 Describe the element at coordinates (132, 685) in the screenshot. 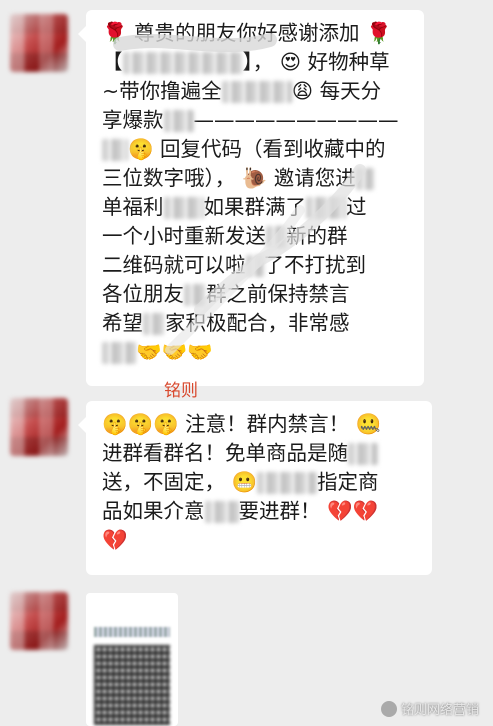

I see `qr-code-icon` at that location.